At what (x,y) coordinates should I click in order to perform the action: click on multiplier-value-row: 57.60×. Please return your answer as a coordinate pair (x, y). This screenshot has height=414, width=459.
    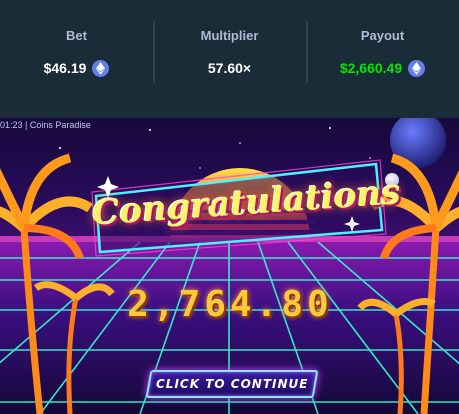
    Looking at the image, I should click on (229, 68).